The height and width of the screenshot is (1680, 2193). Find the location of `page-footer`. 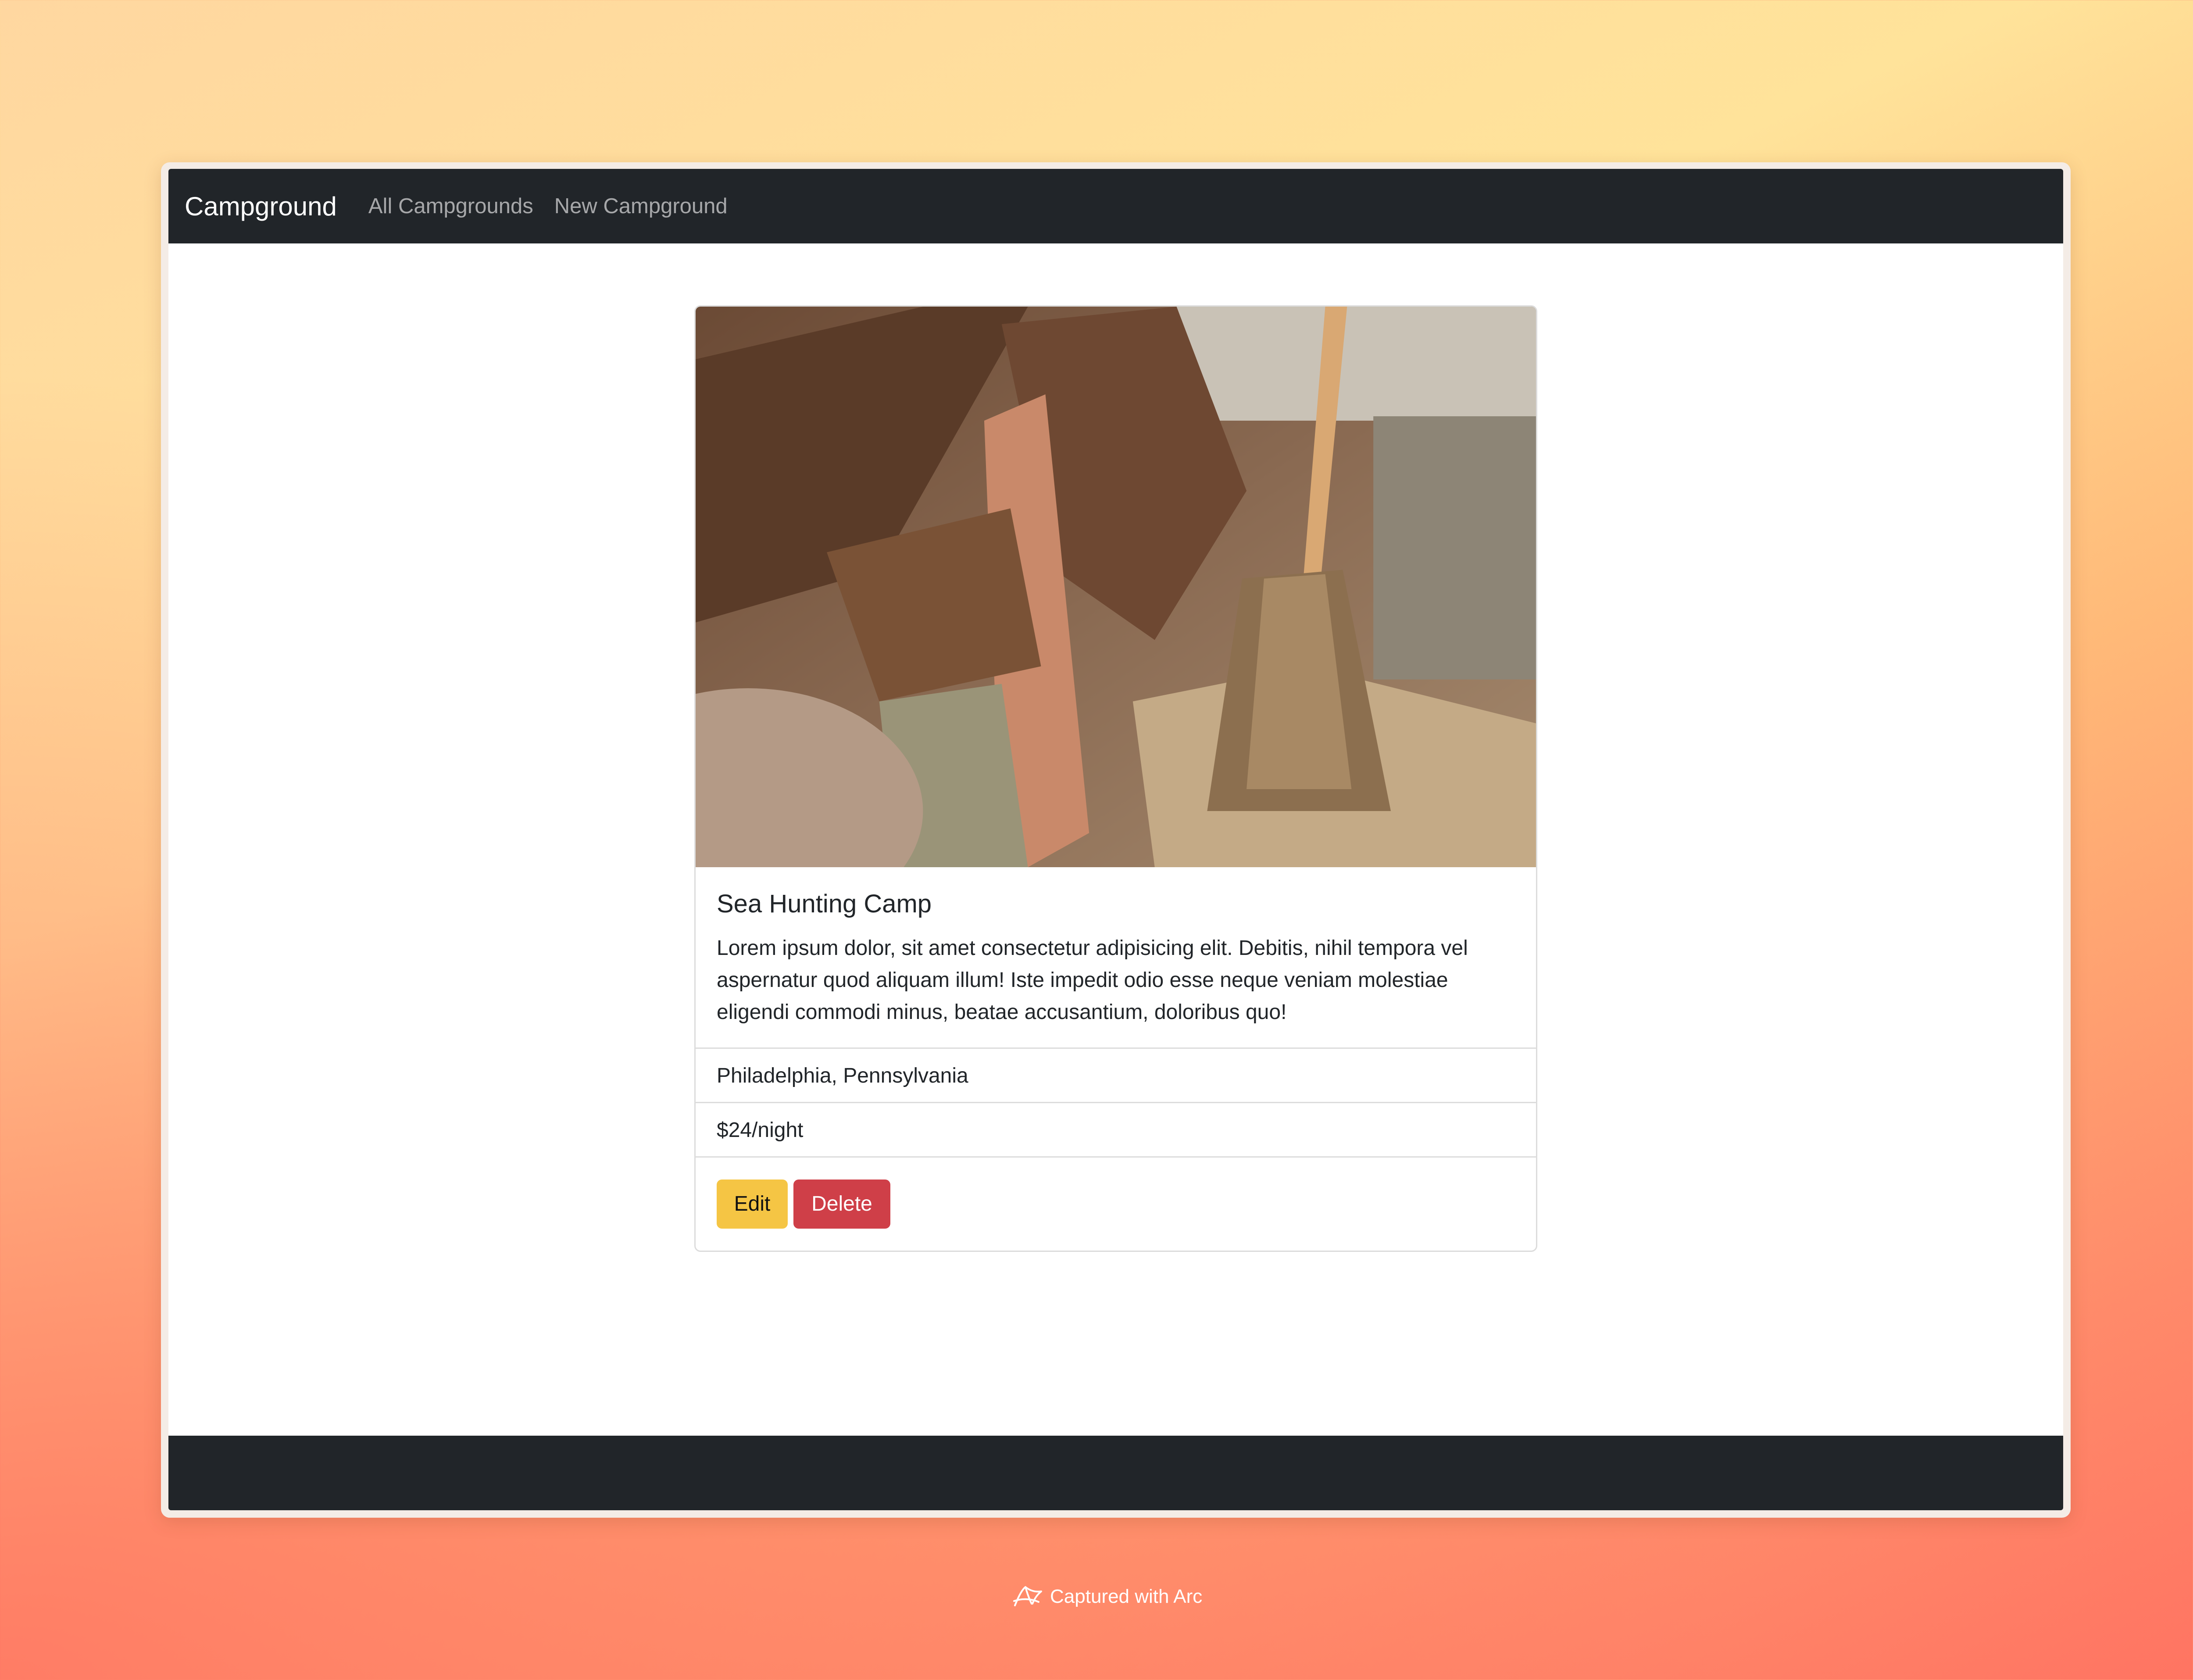

page-footer is located at coordinates (1115, 1473).